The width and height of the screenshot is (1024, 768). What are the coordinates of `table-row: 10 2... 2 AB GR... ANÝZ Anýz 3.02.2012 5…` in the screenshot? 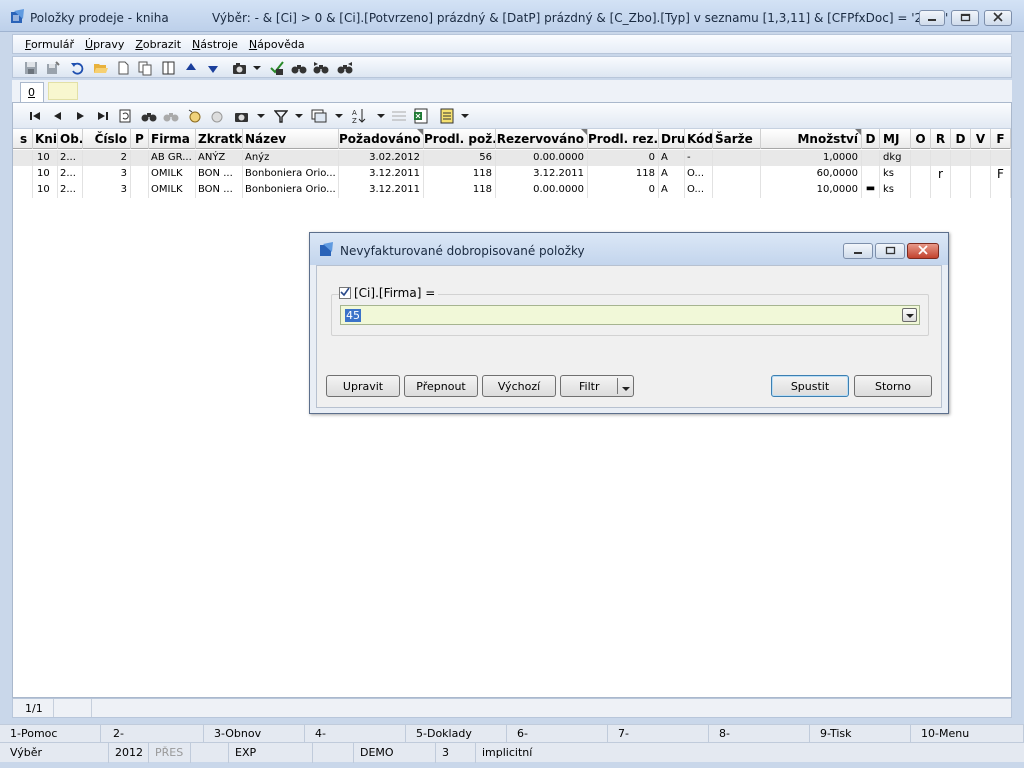 It's located at (512, 158).